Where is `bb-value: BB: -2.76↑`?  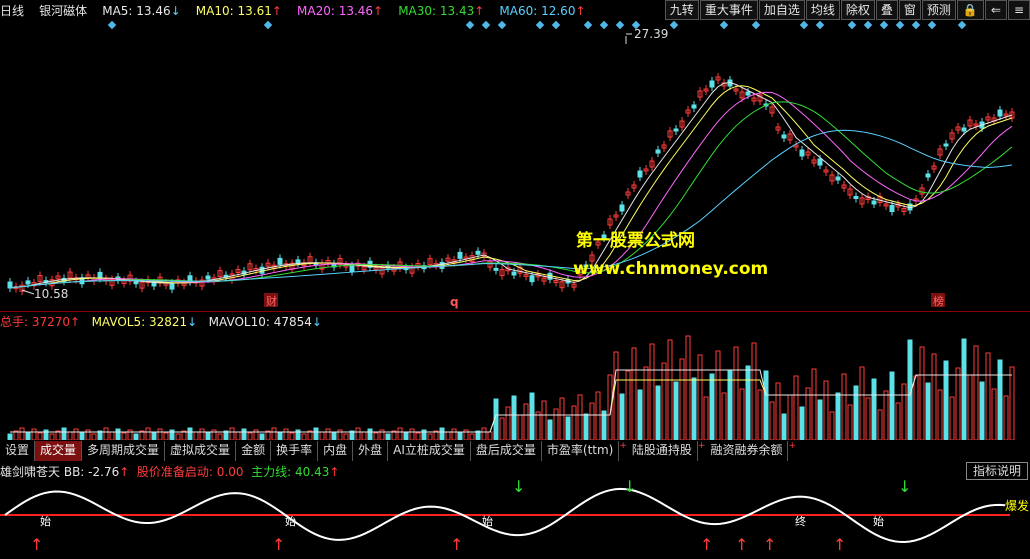 bb-value: BB: -2.76↑ is located at coordinates (96, 472).